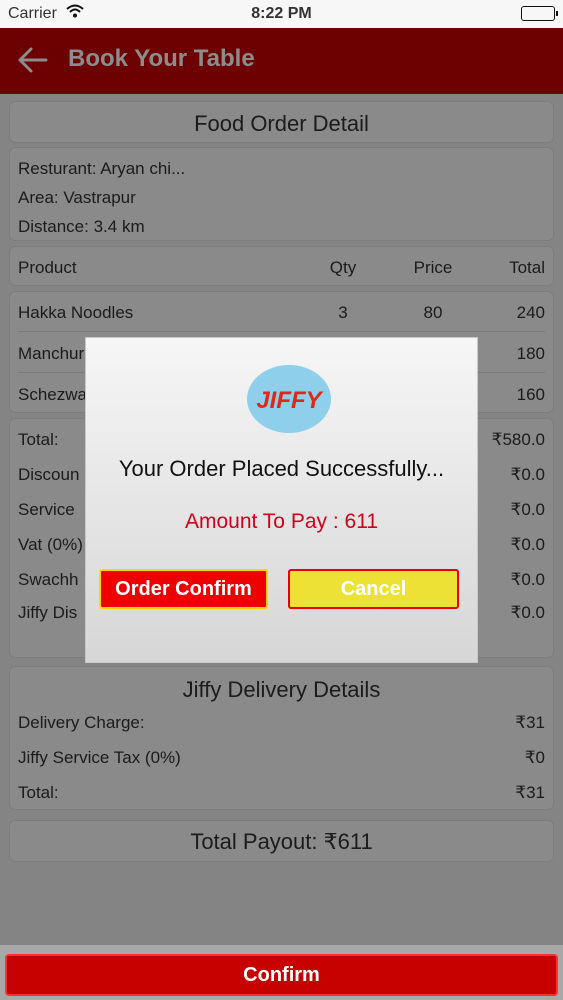 This screenshot has width=563, height=1000. What do you see at coordinates (281, 521) in the screenshot?
I see `amount-to-pay: Amount To Pay : 611` at bounding box center [281, 521].